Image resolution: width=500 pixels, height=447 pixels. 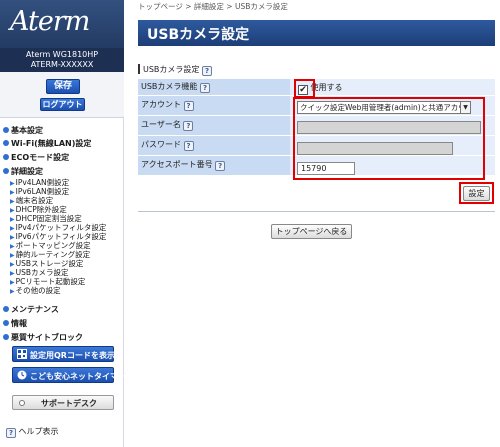 What do you see at coordinates (35, 290) in the screenshot?
I see `sidebar-item-other: ▶その他の設定` at bounding box center [35, 290].